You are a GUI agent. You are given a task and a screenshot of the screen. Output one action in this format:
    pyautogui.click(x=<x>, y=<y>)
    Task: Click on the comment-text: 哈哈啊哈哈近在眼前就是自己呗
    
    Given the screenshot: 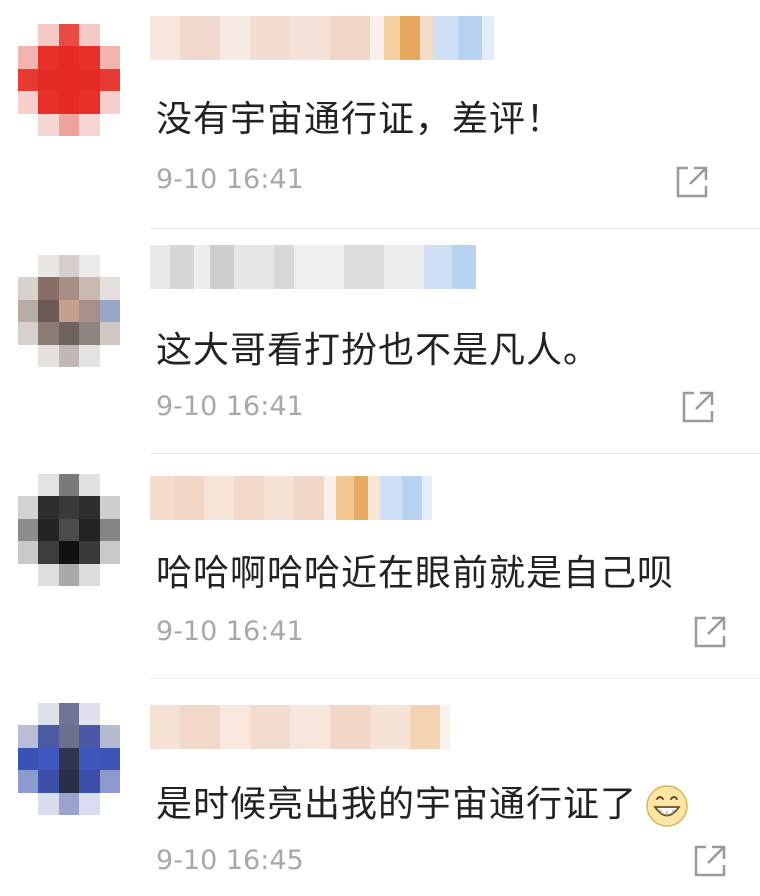 What is the action you would take?
    pyautogui.click(x=415, y=573)
    